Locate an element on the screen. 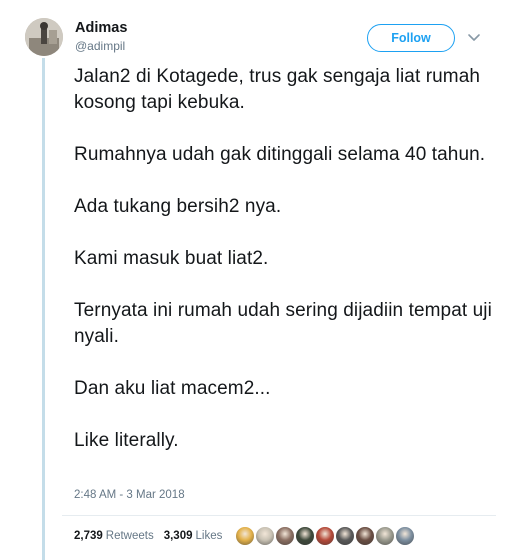 The height and width of the screenshot is (560, 506). likes-count: 3,309 is located at coordinates (178, 536).